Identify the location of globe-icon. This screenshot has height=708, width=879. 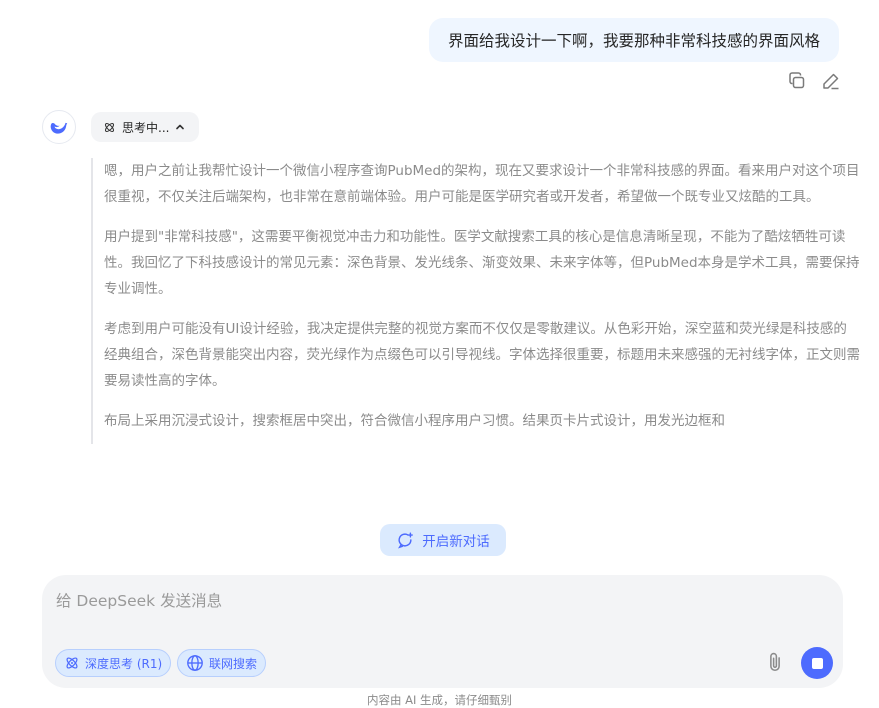
(195, 663).